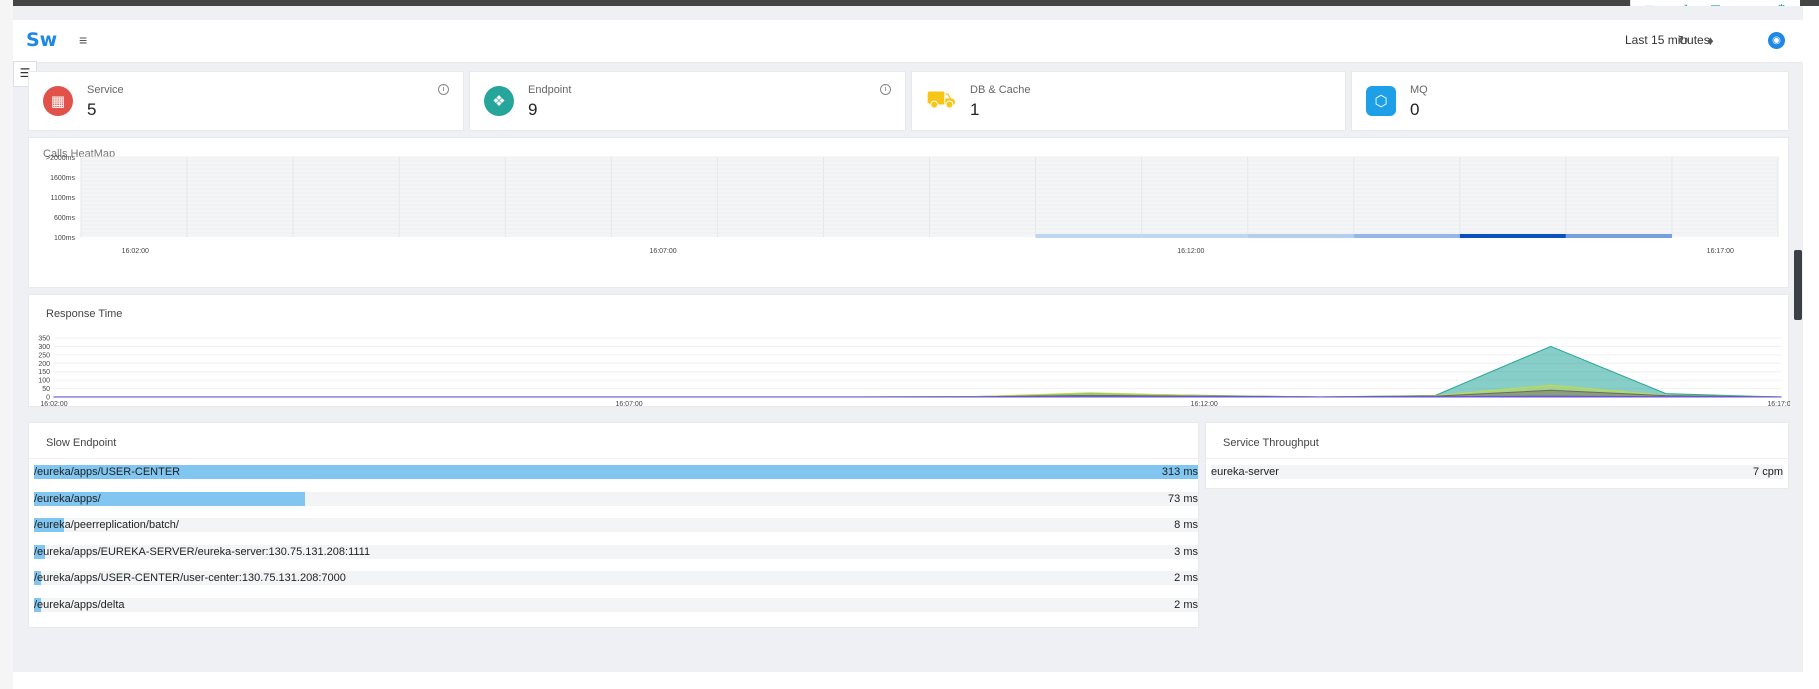  What do you see at coordinates (63, 198) in the screenshot?
I see `heatmap-y-tick: 1100ms` at bounding box center [63, 198].